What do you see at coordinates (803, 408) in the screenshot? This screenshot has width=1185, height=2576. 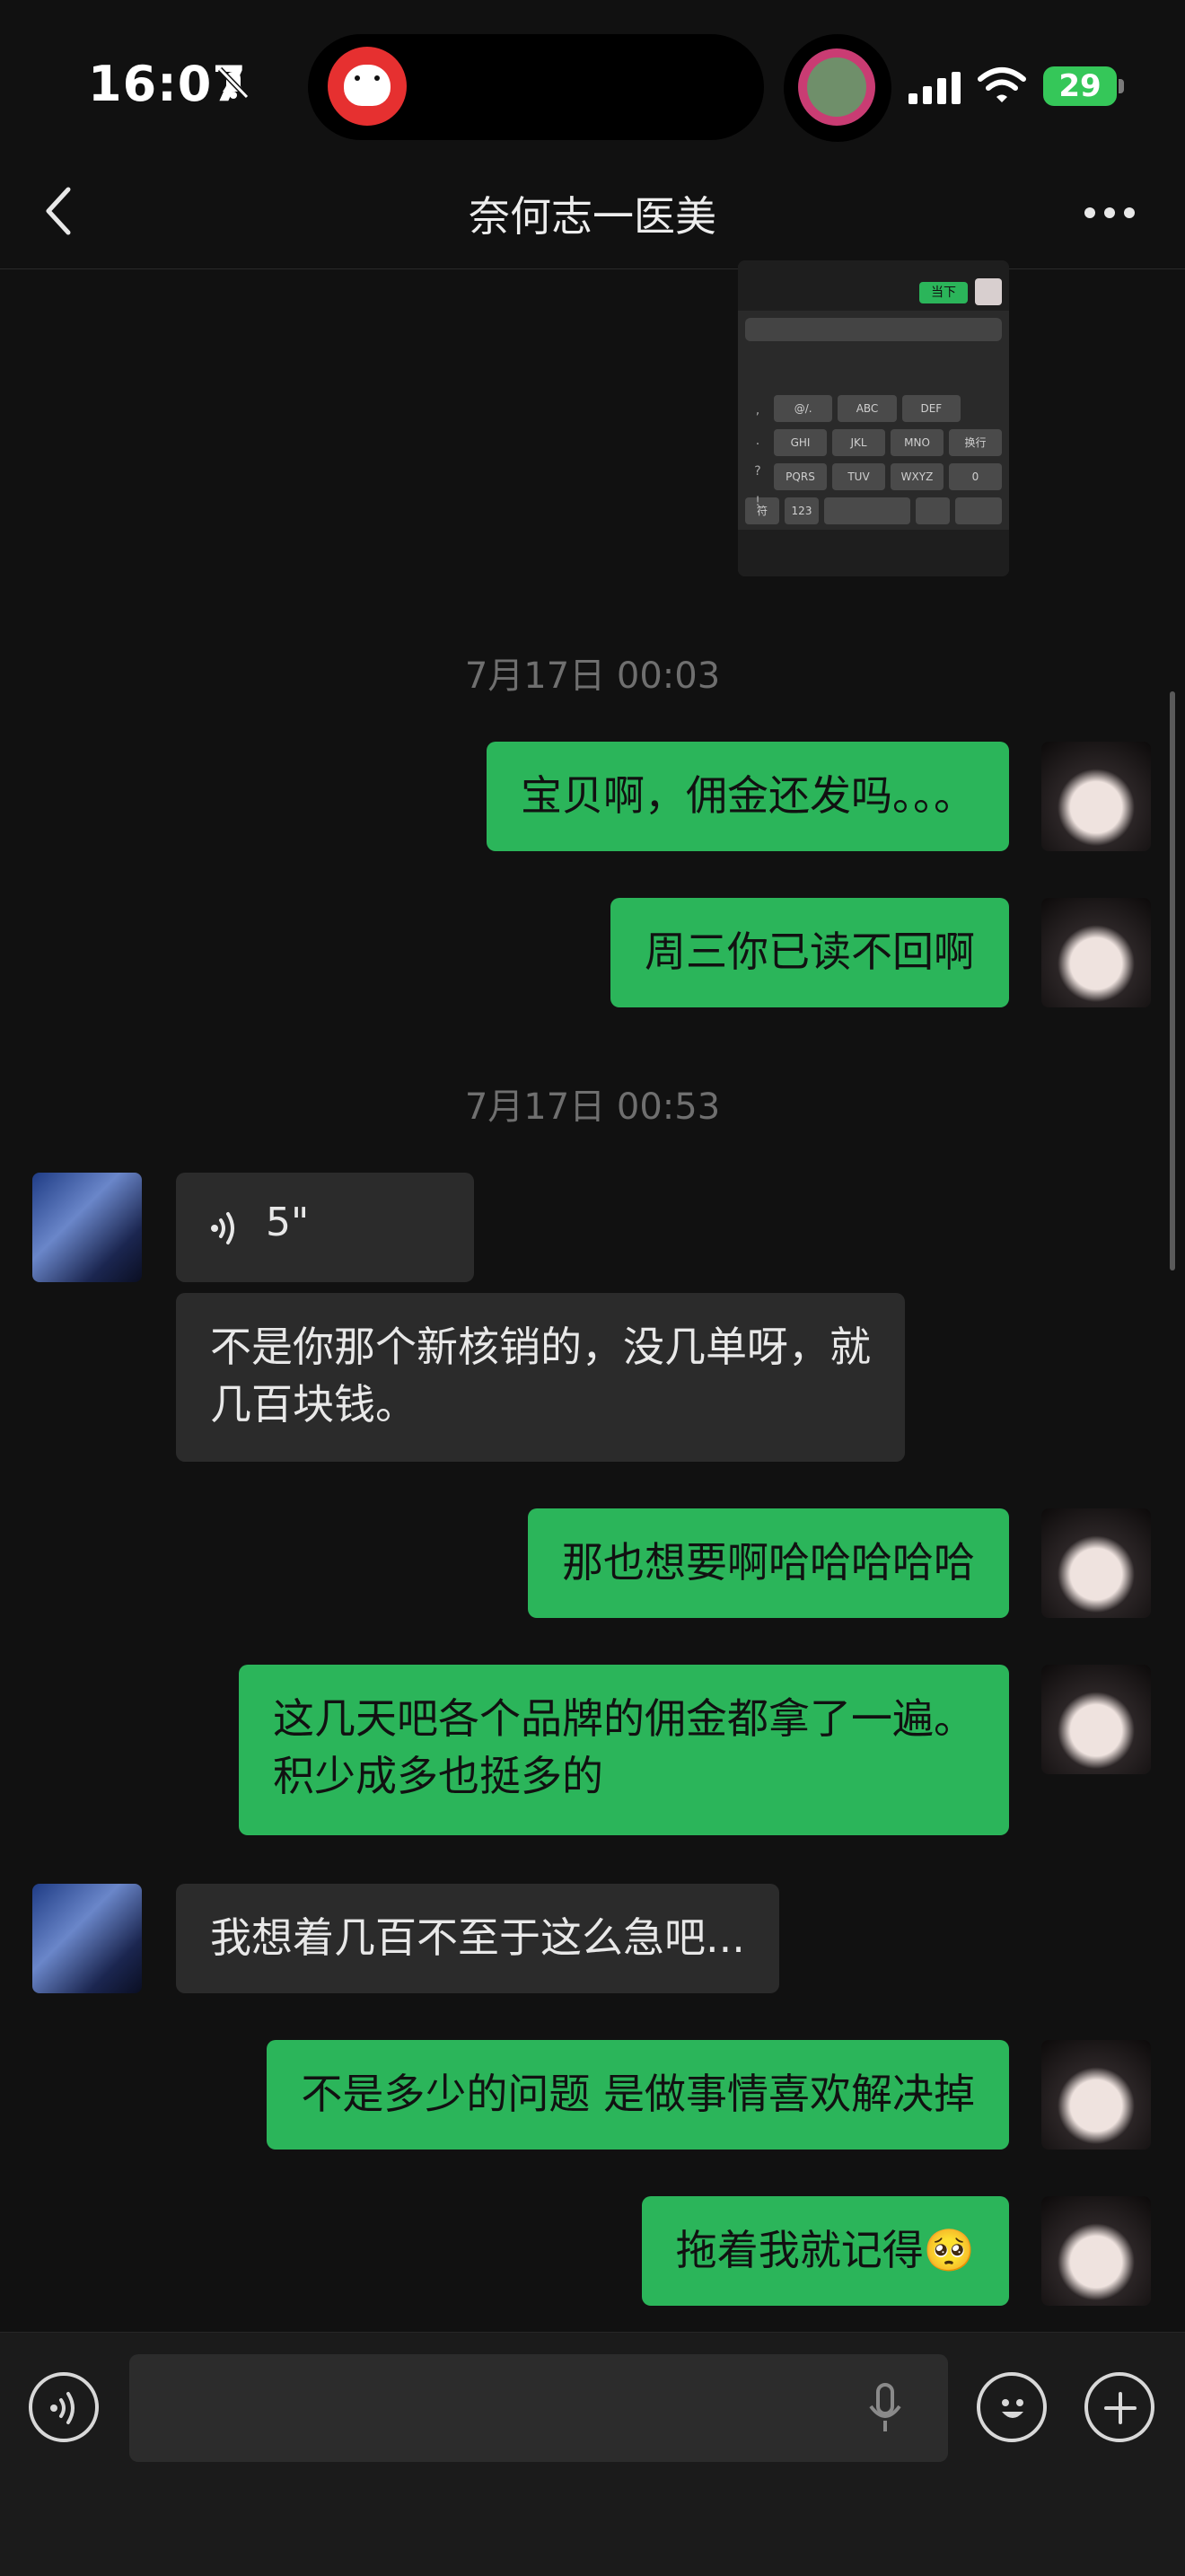 I see `key-1: @/.` at bounding box center [803, 408].